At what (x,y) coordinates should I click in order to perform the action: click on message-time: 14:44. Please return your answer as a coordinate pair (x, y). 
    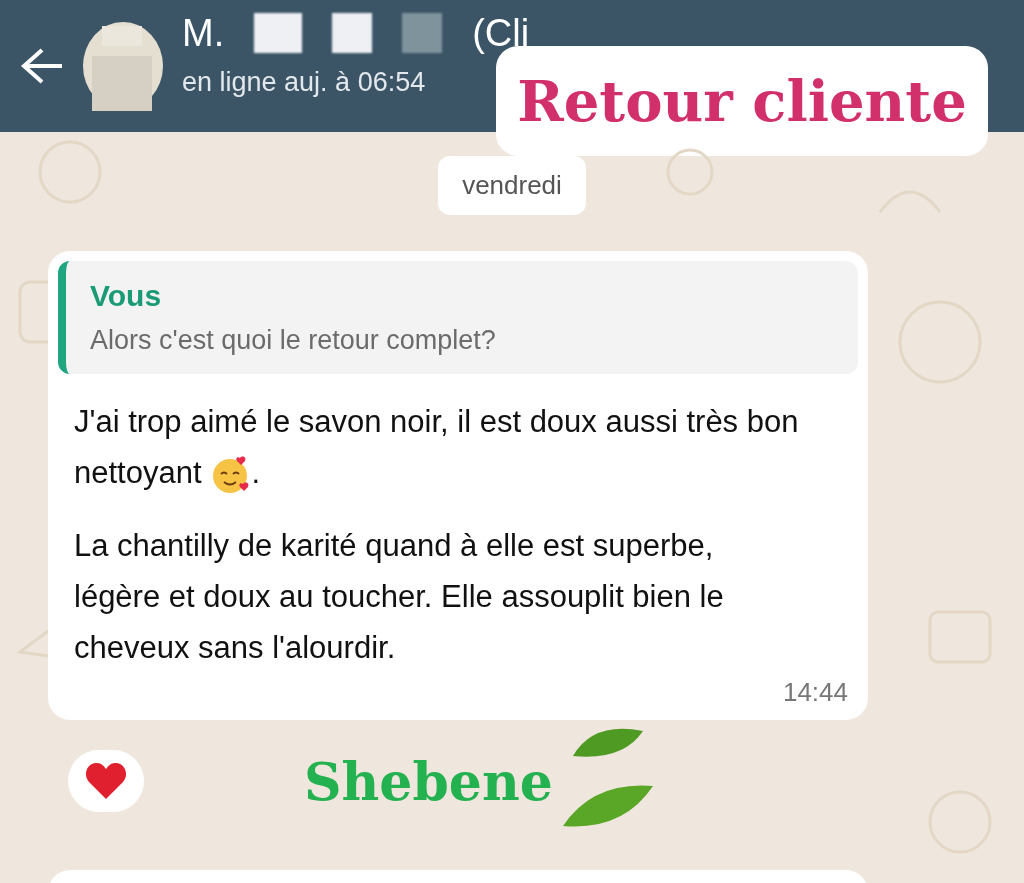
    Looking at the image, I should click on (815, 692).